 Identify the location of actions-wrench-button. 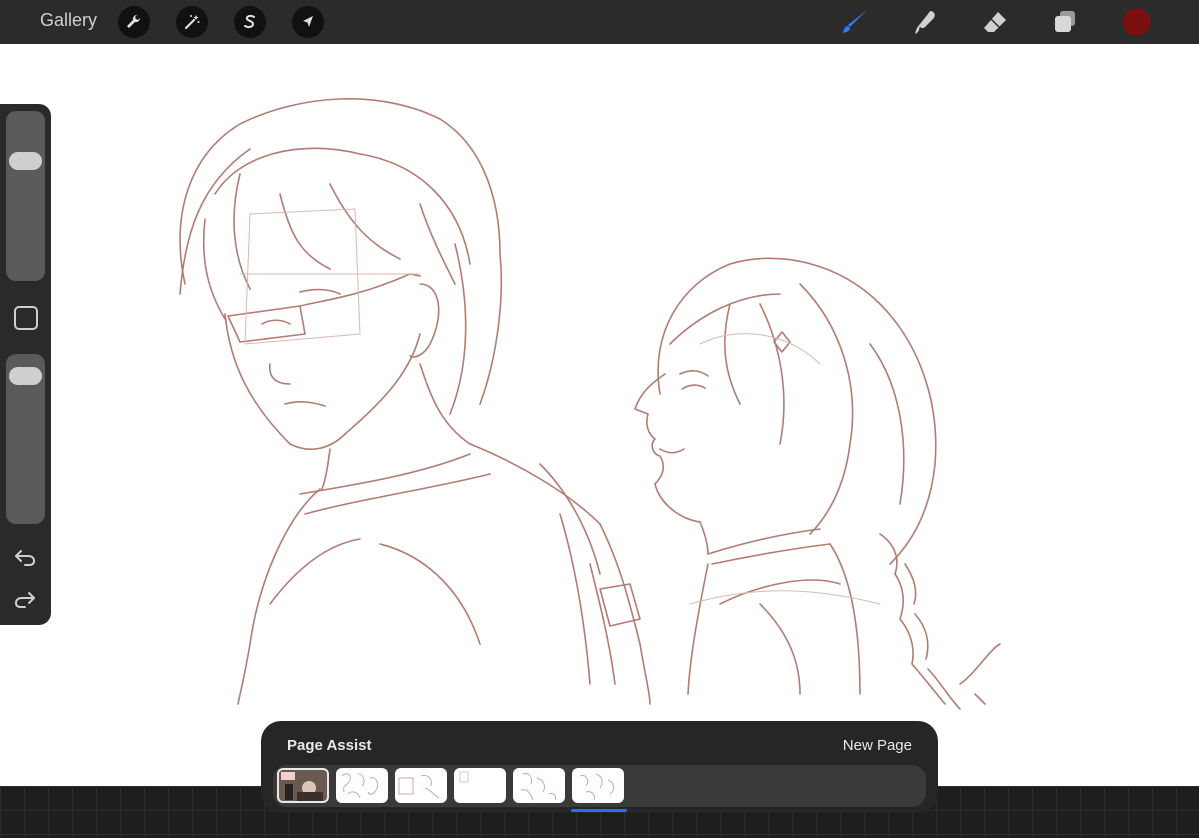
(134, 22).